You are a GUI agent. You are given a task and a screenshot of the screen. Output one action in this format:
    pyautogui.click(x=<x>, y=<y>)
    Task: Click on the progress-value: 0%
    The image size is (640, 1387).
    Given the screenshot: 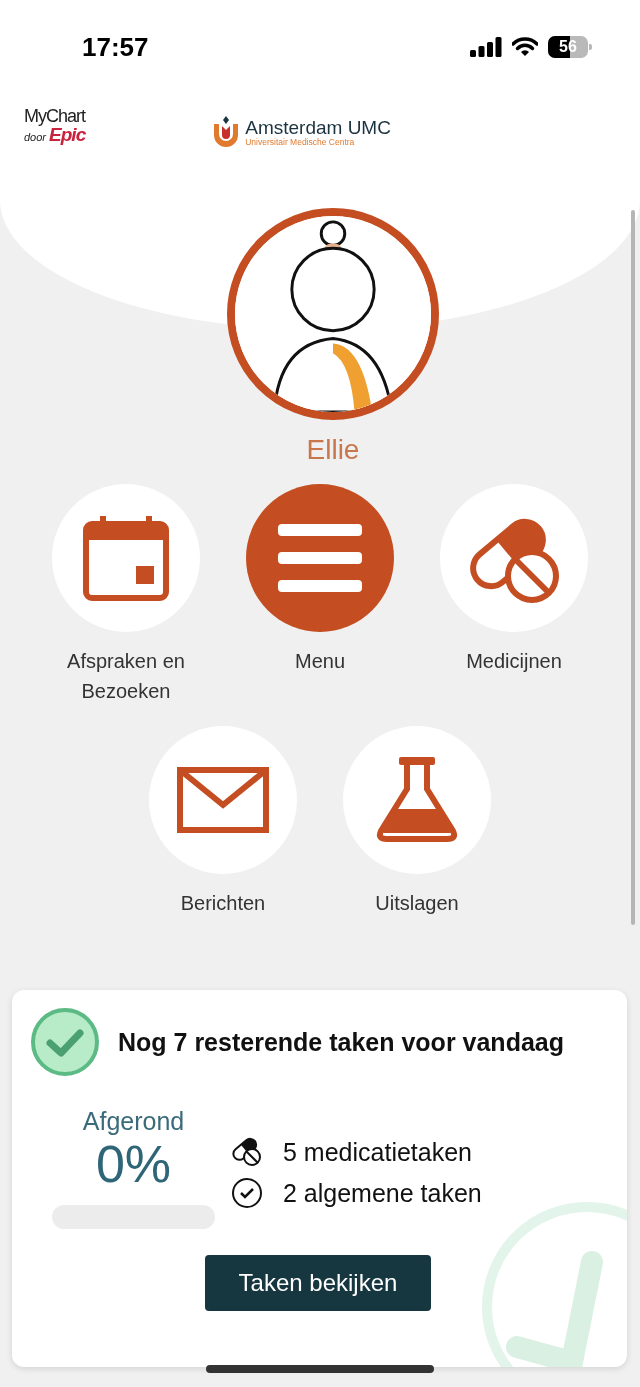 What is the action you would take?
    pyautogui.click(x=133, y=1165)
    